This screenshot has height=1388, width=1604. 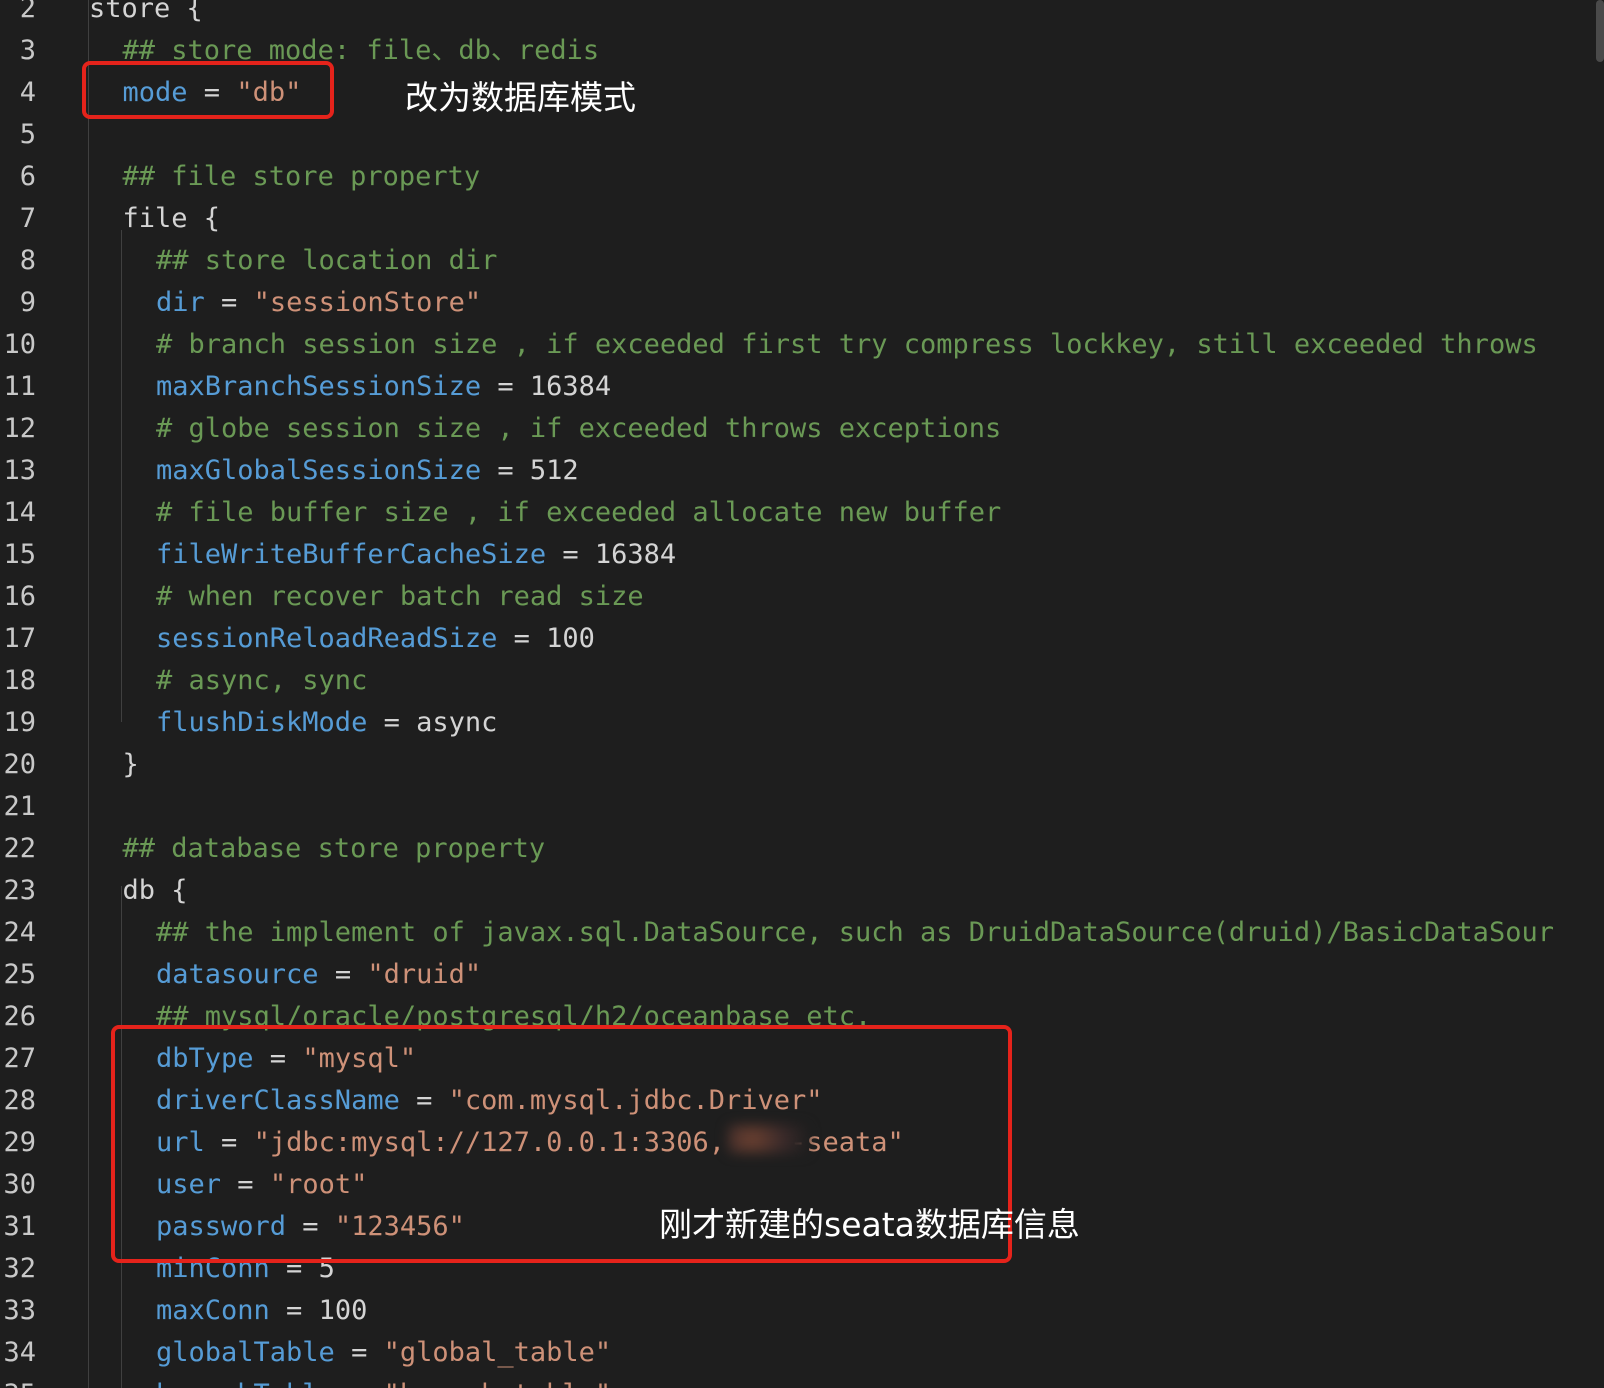 I want to click on code-line: 19 flushDiskMode = async, so click(x=802, y=722).